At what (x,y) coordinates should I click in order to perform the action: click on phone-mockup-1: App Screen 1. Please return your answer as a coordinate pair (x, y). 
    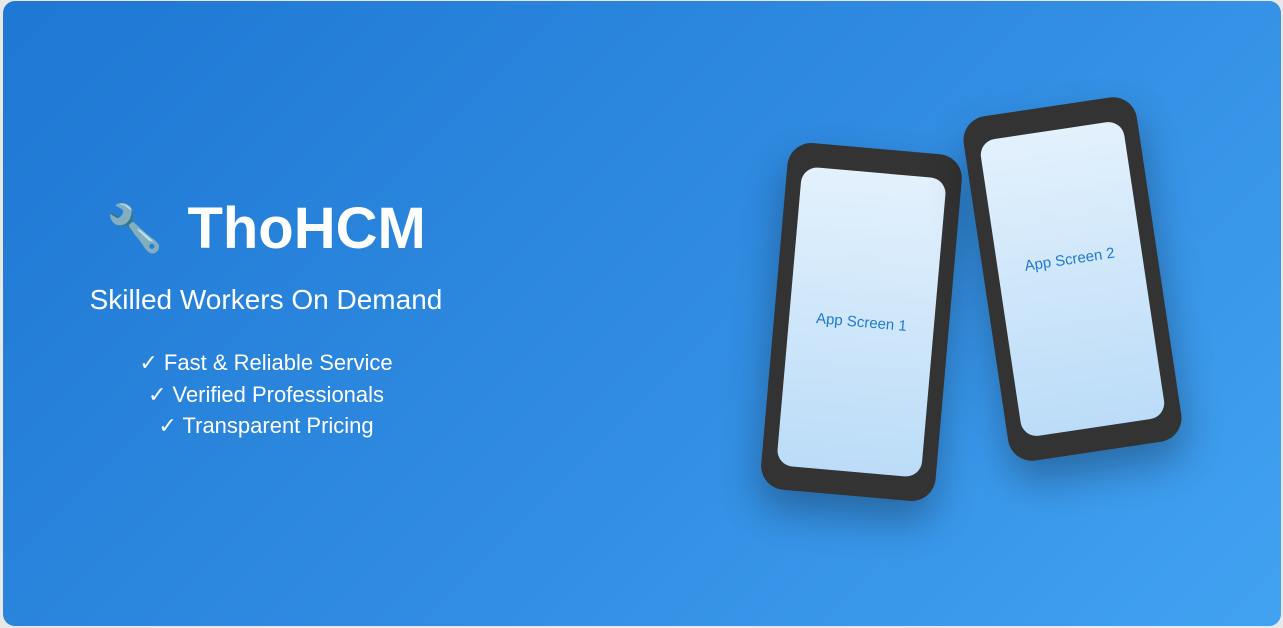
    Looking at the image, I should click on (861, 322).